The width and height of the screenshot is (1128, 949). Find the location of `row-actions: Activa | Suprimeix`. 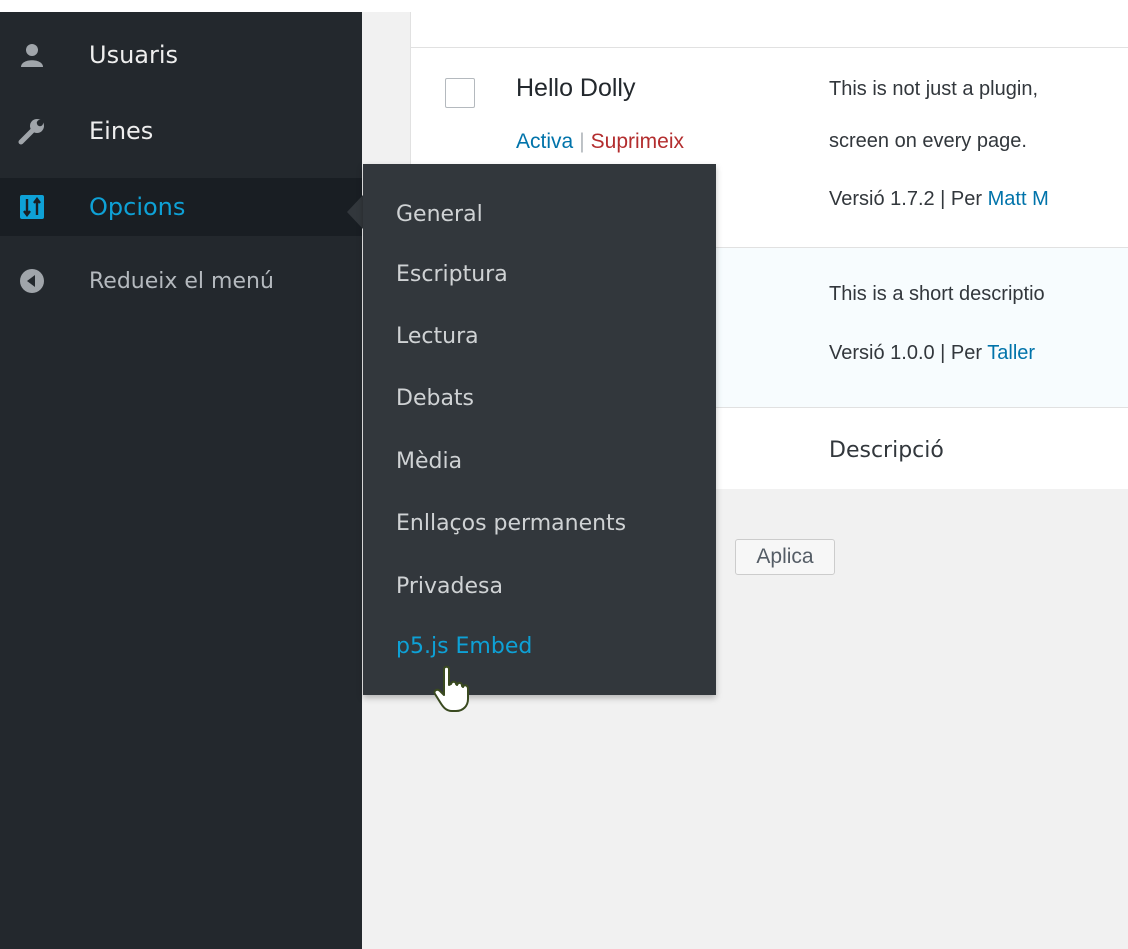

row-actions: Activa | Suprimeix is located at coordinates (600, 142).